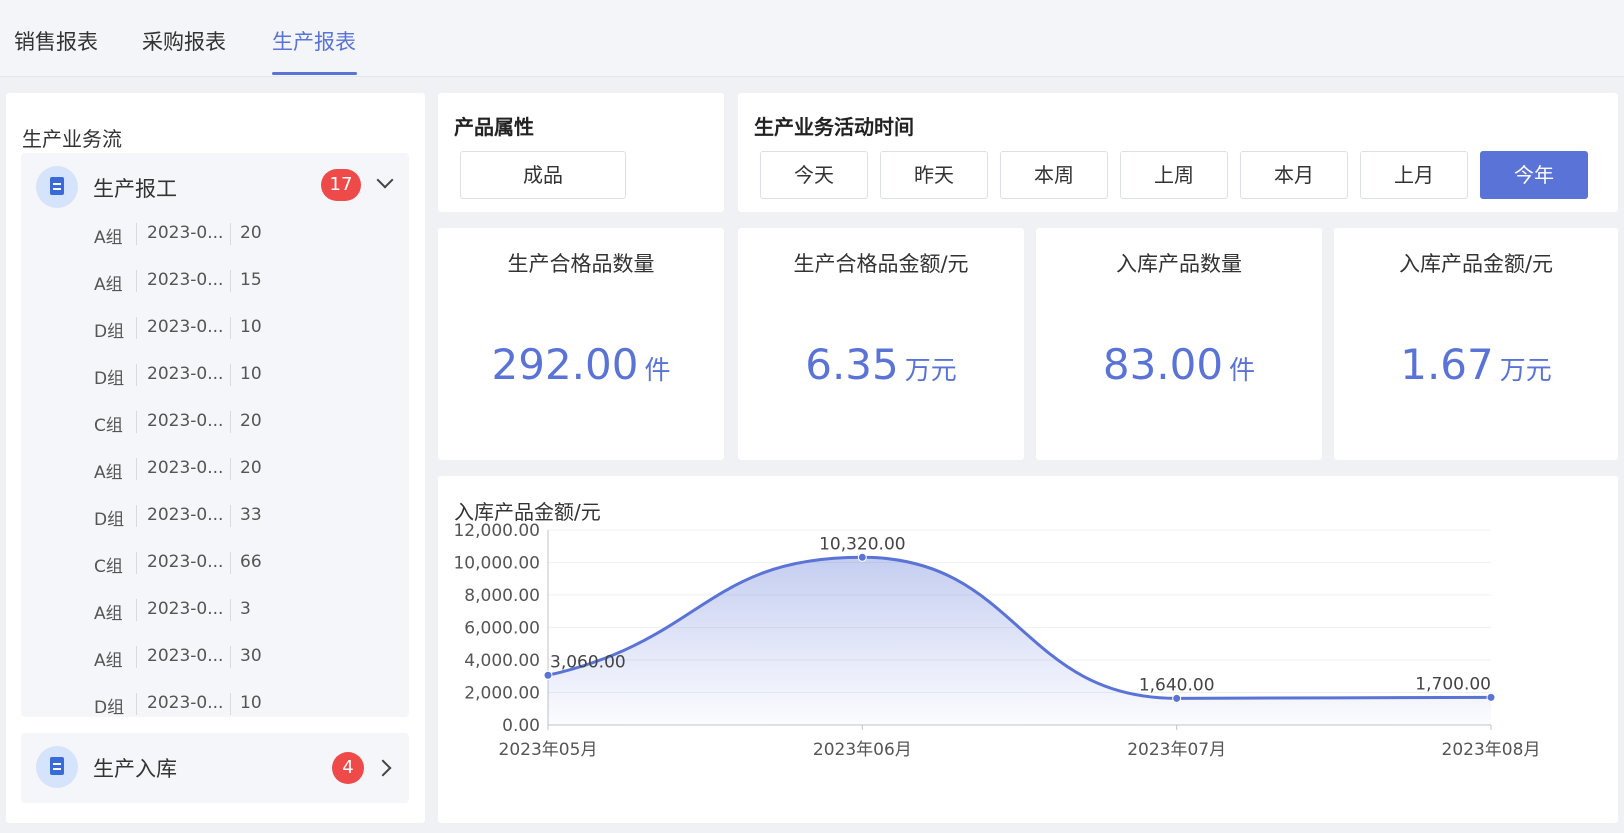  Describe the element at coordinates (57, 767) in the screenshot. I see `document-icon` at that location.